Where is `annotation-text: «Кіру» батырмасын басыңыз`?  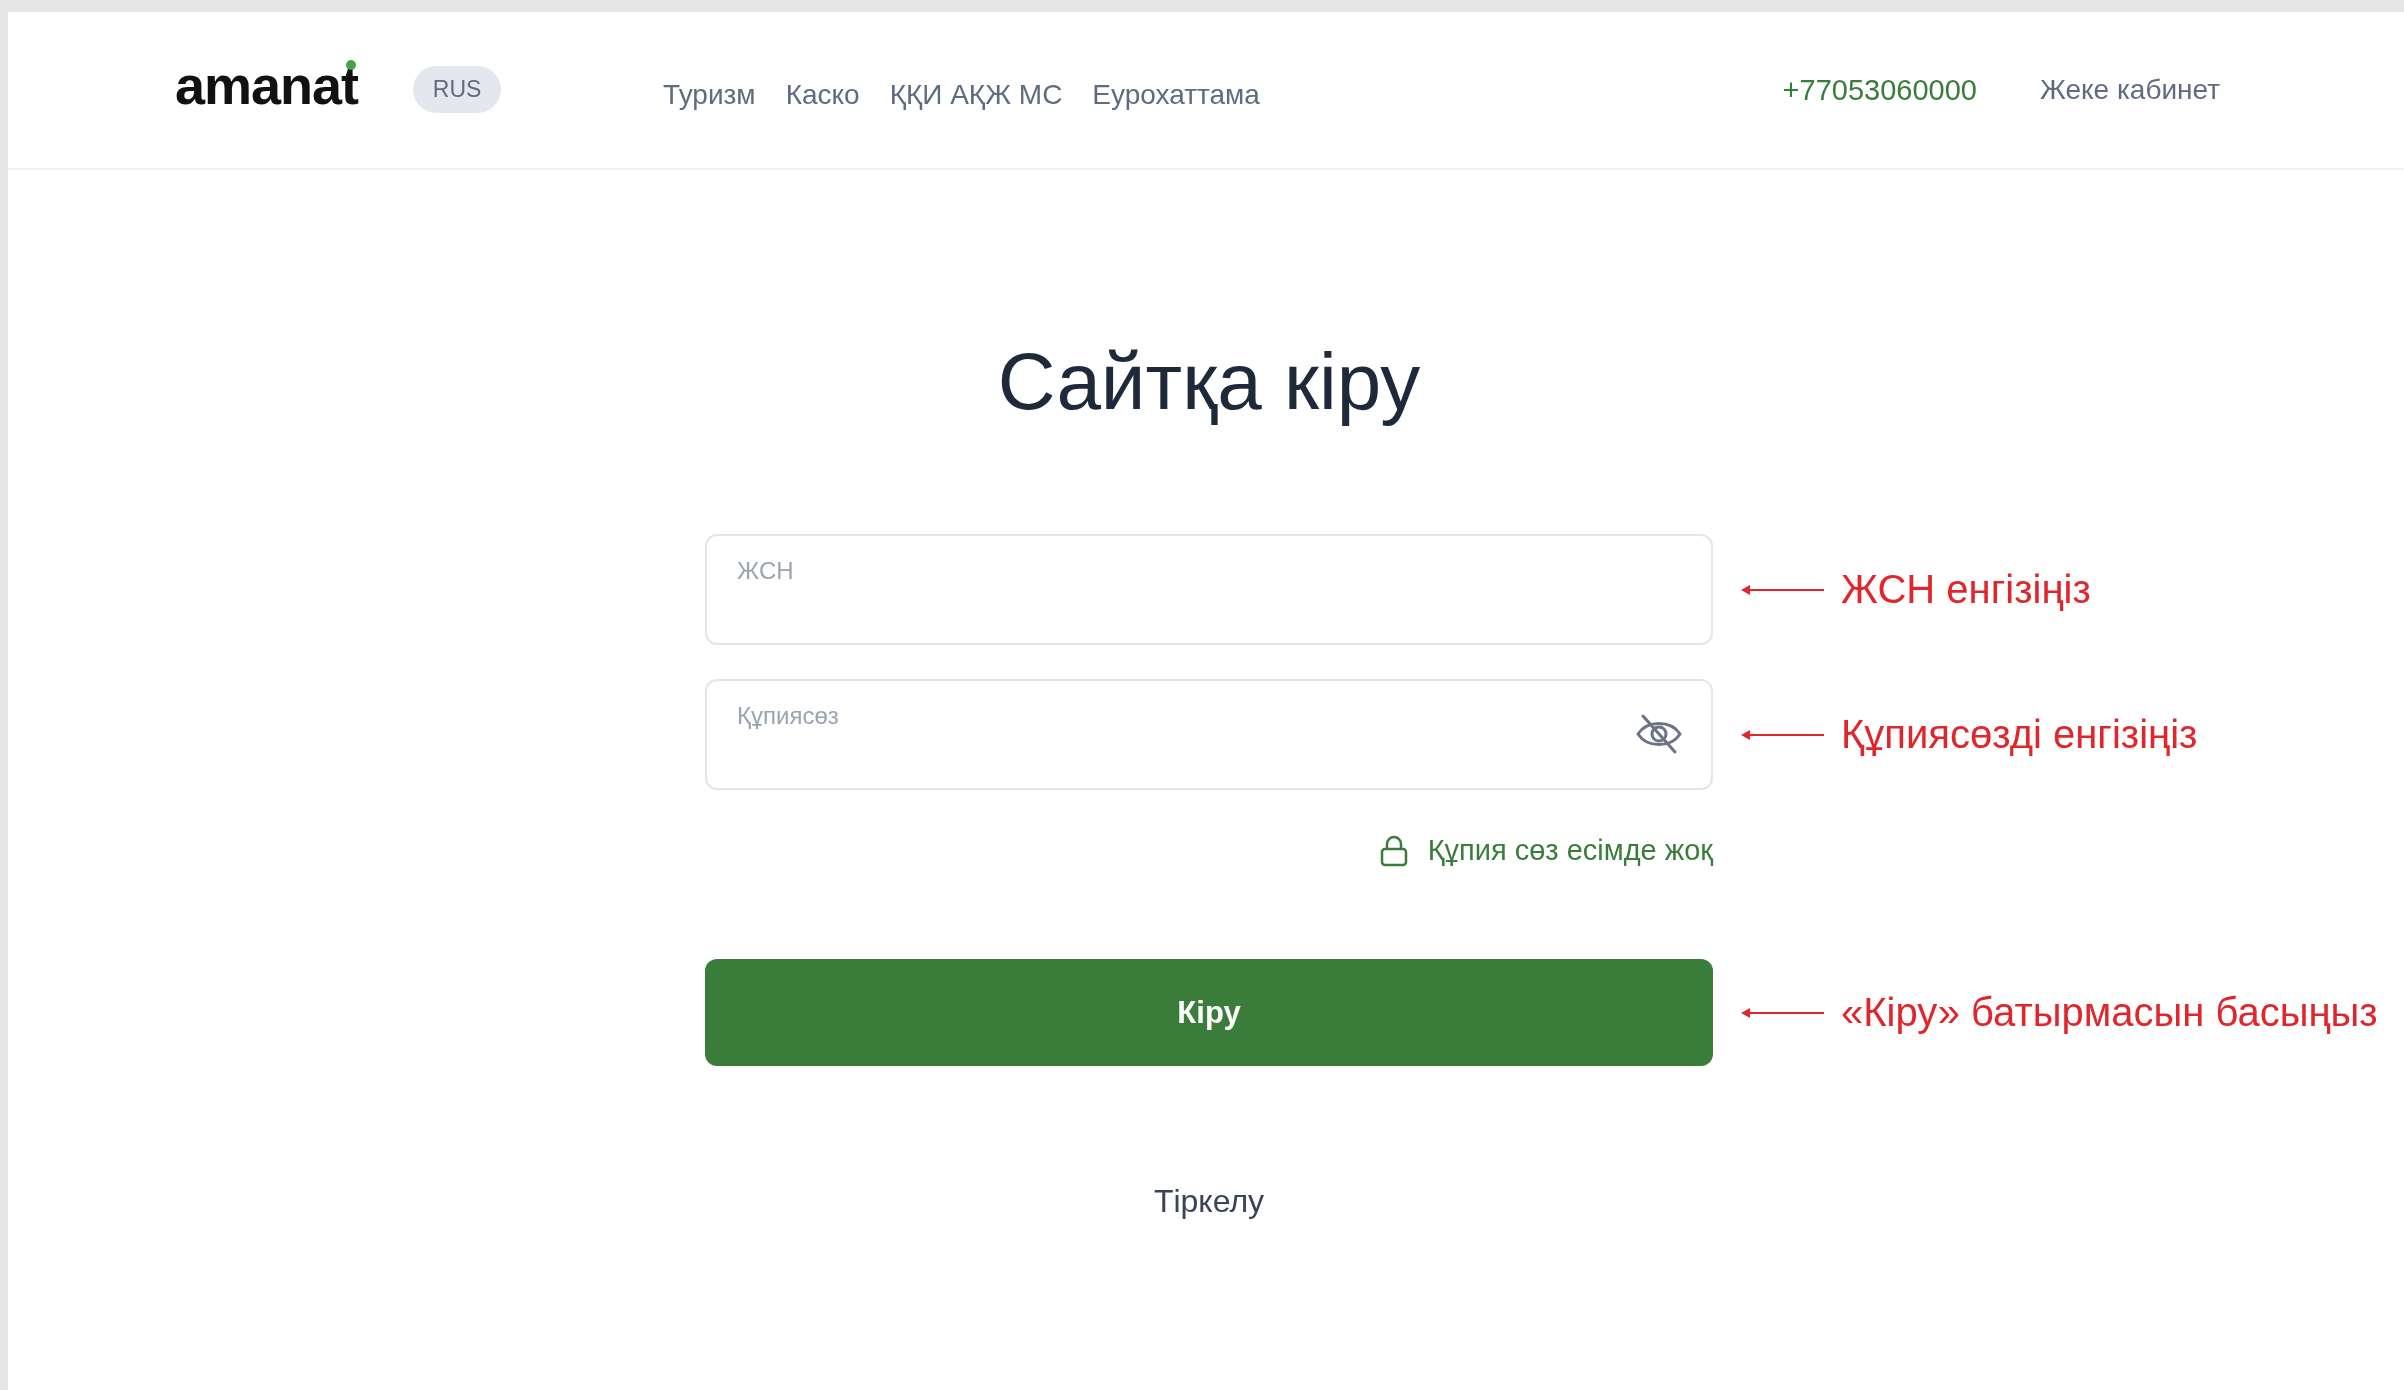 annotation-text: «Кіру» батырмасын басыңыз is located at coordinates (2109, 1012).